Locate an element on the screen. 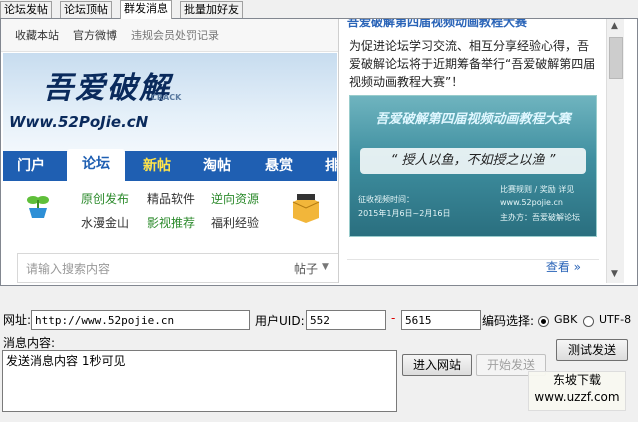 This screenshot has height=422, width=638. site-search-input: 请输入搜索内容 is located at coordinates (68, 268).